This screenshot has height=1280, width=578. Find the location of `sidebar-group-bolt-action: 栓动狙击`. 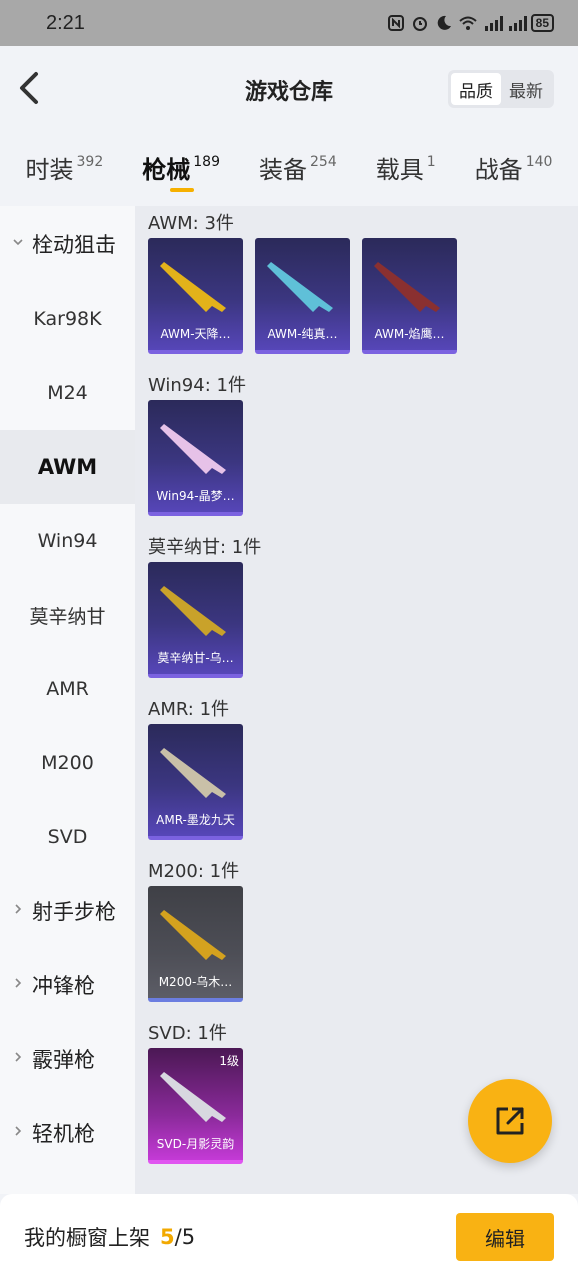

sidebar-group-bolt-action: 栓动狙击 is located at coordinates (67, 244).